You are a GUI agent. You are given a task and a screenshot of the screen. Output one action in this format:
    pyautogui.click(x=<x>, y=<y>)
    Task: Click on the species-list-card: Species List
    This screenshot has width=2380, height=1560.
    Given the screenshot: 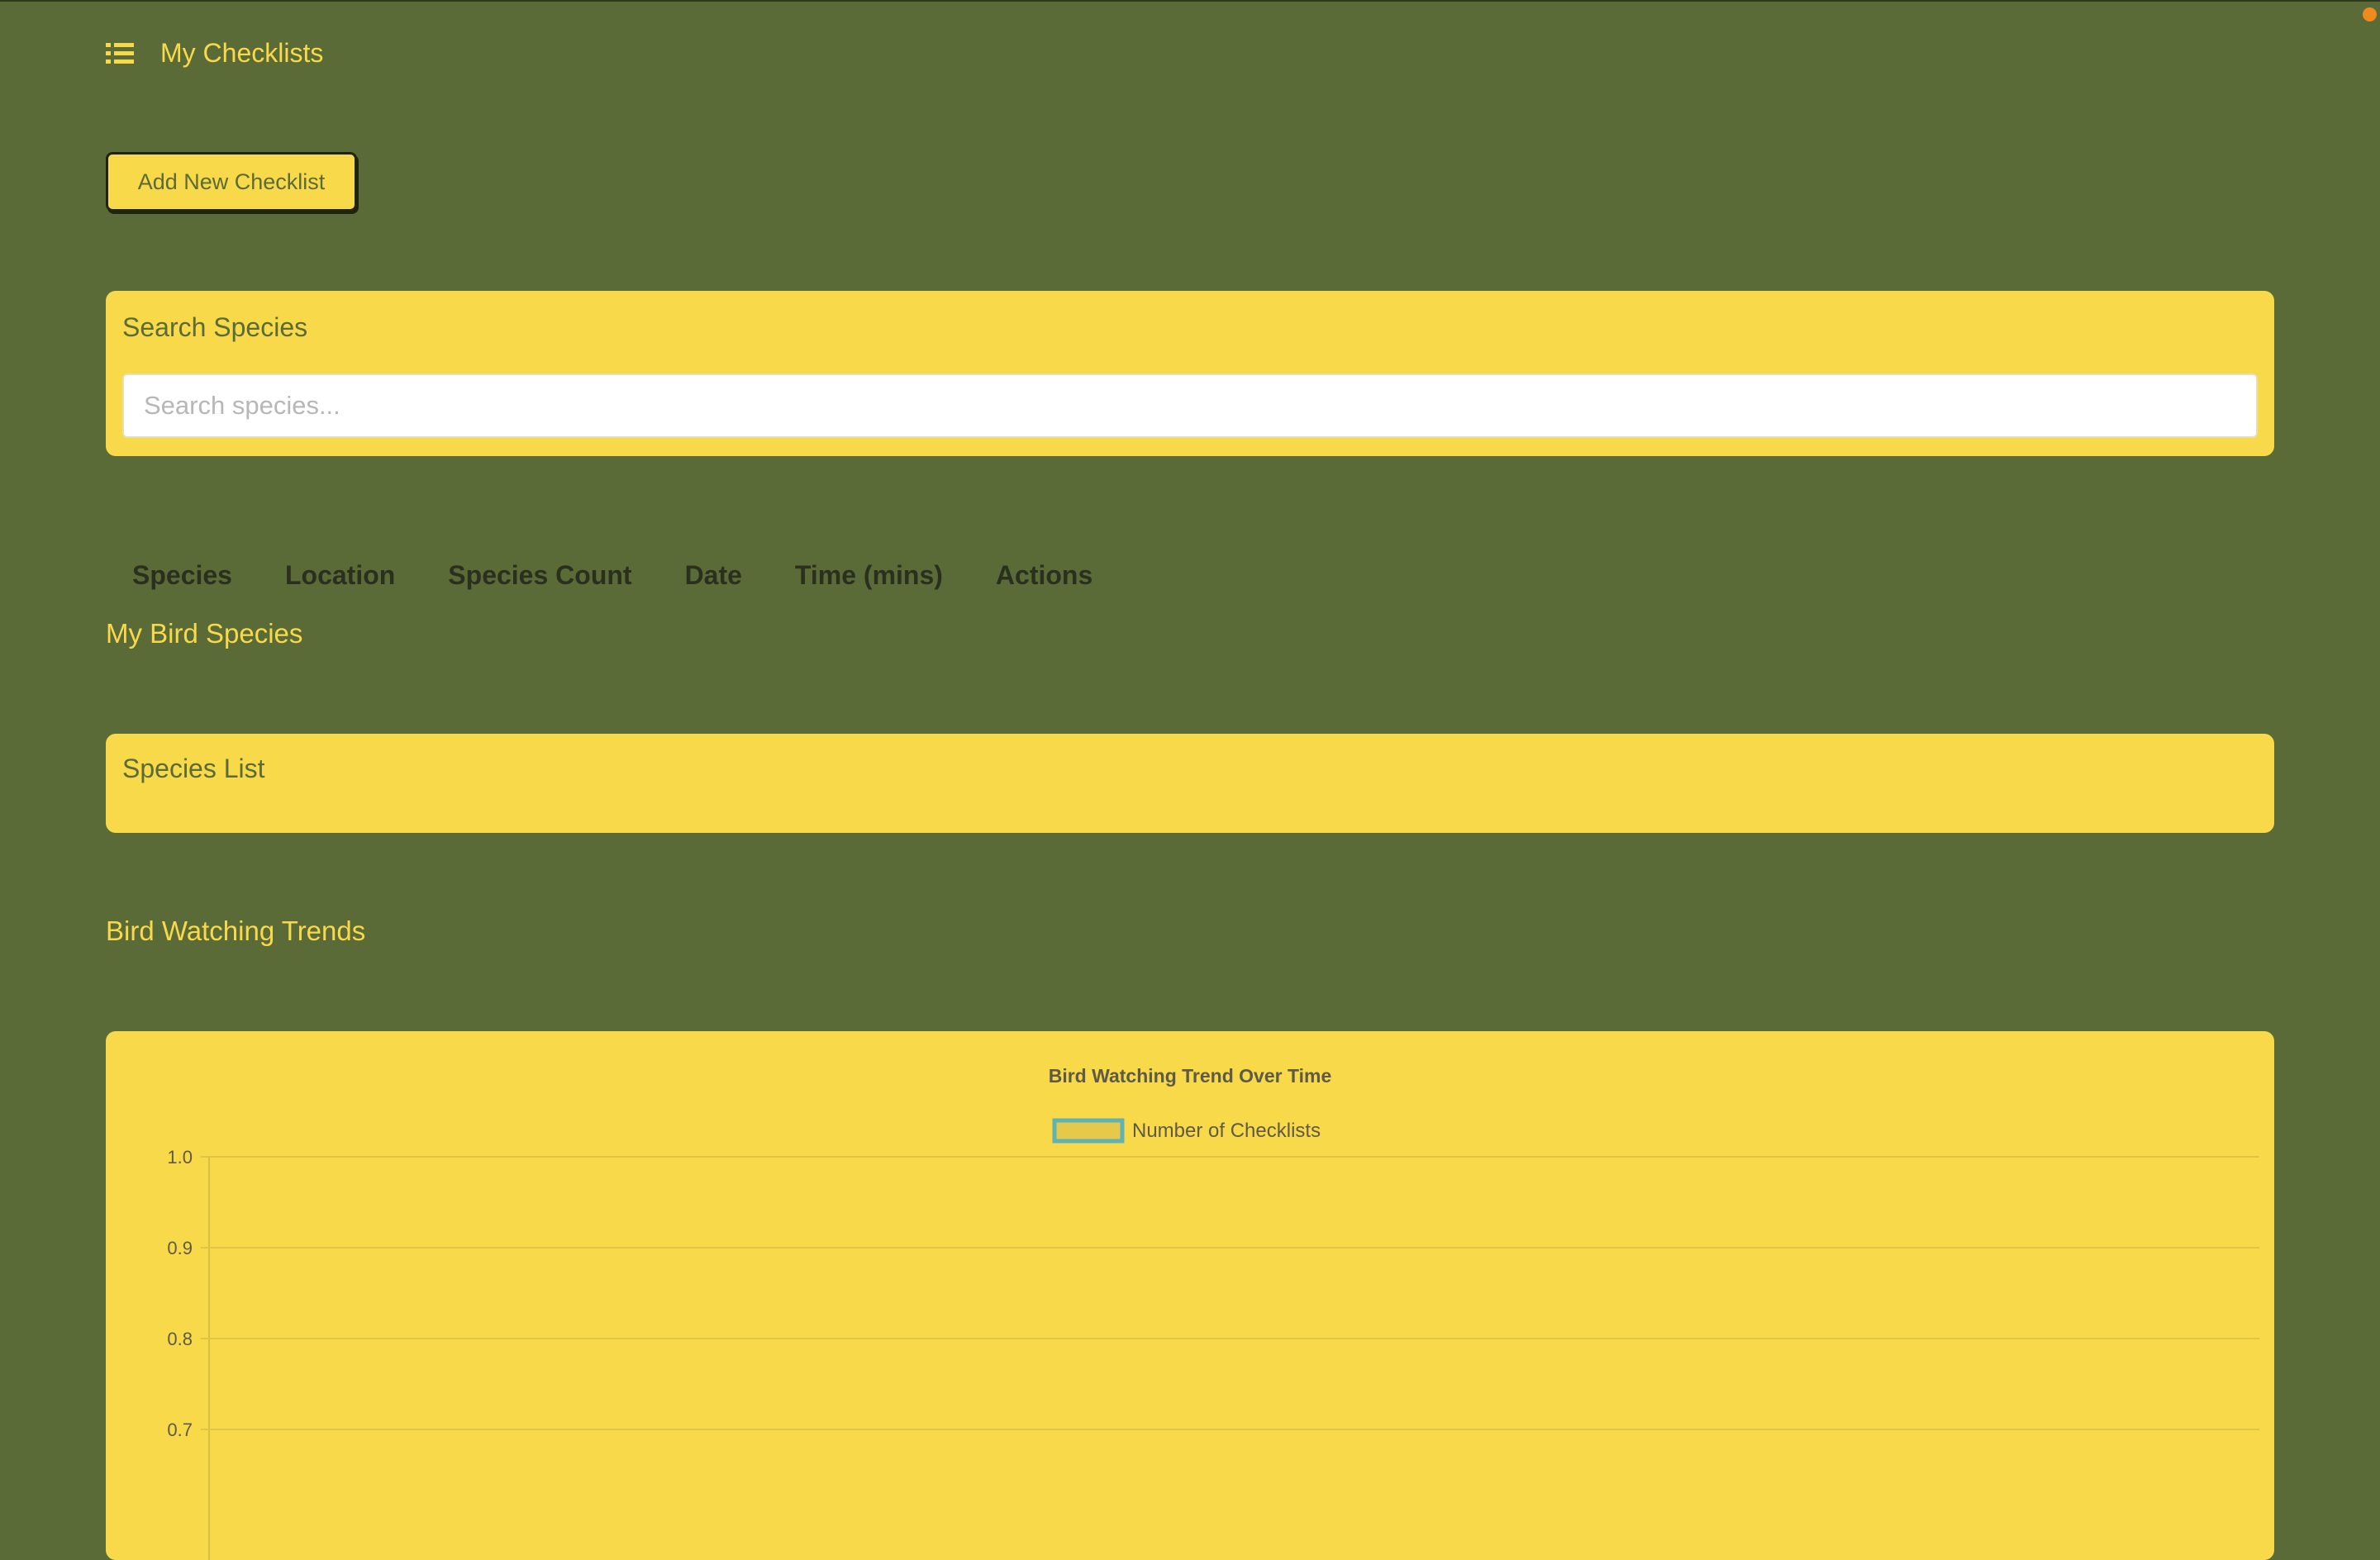 What is the action you would take?
    pyautogui.click(x=1190, y=783)
    